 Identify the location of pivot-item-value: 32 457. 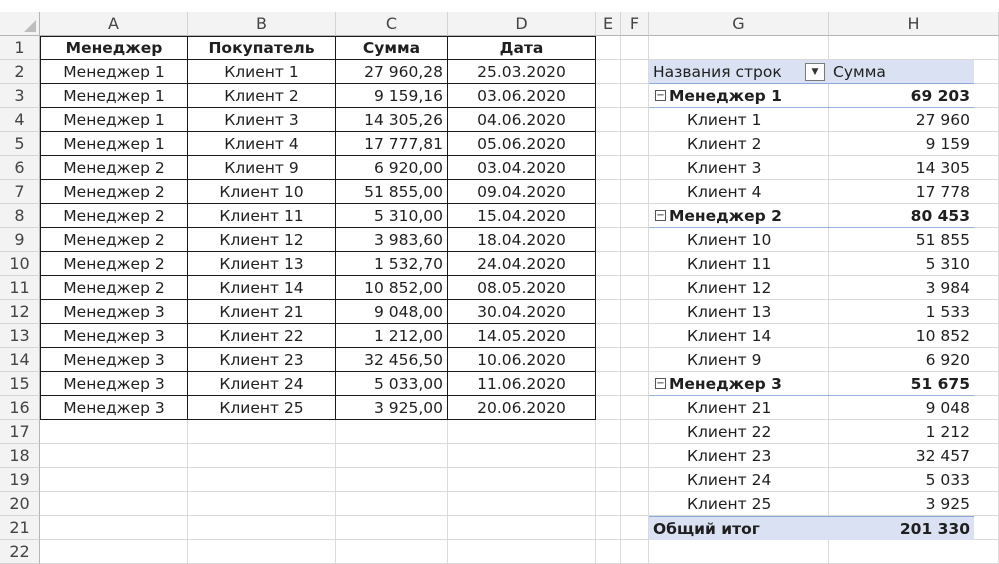
(901, 456).